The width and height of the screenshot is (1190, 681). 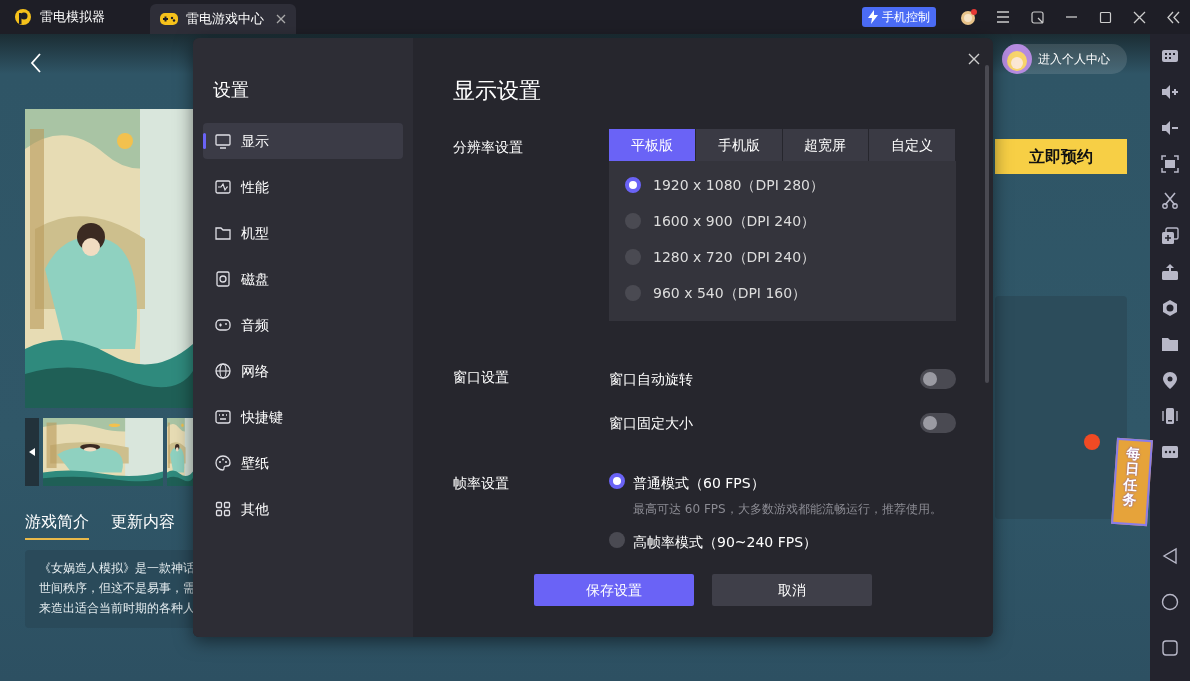 I want to click on resolution-tab: 自定义, so click(x=912, y=145).